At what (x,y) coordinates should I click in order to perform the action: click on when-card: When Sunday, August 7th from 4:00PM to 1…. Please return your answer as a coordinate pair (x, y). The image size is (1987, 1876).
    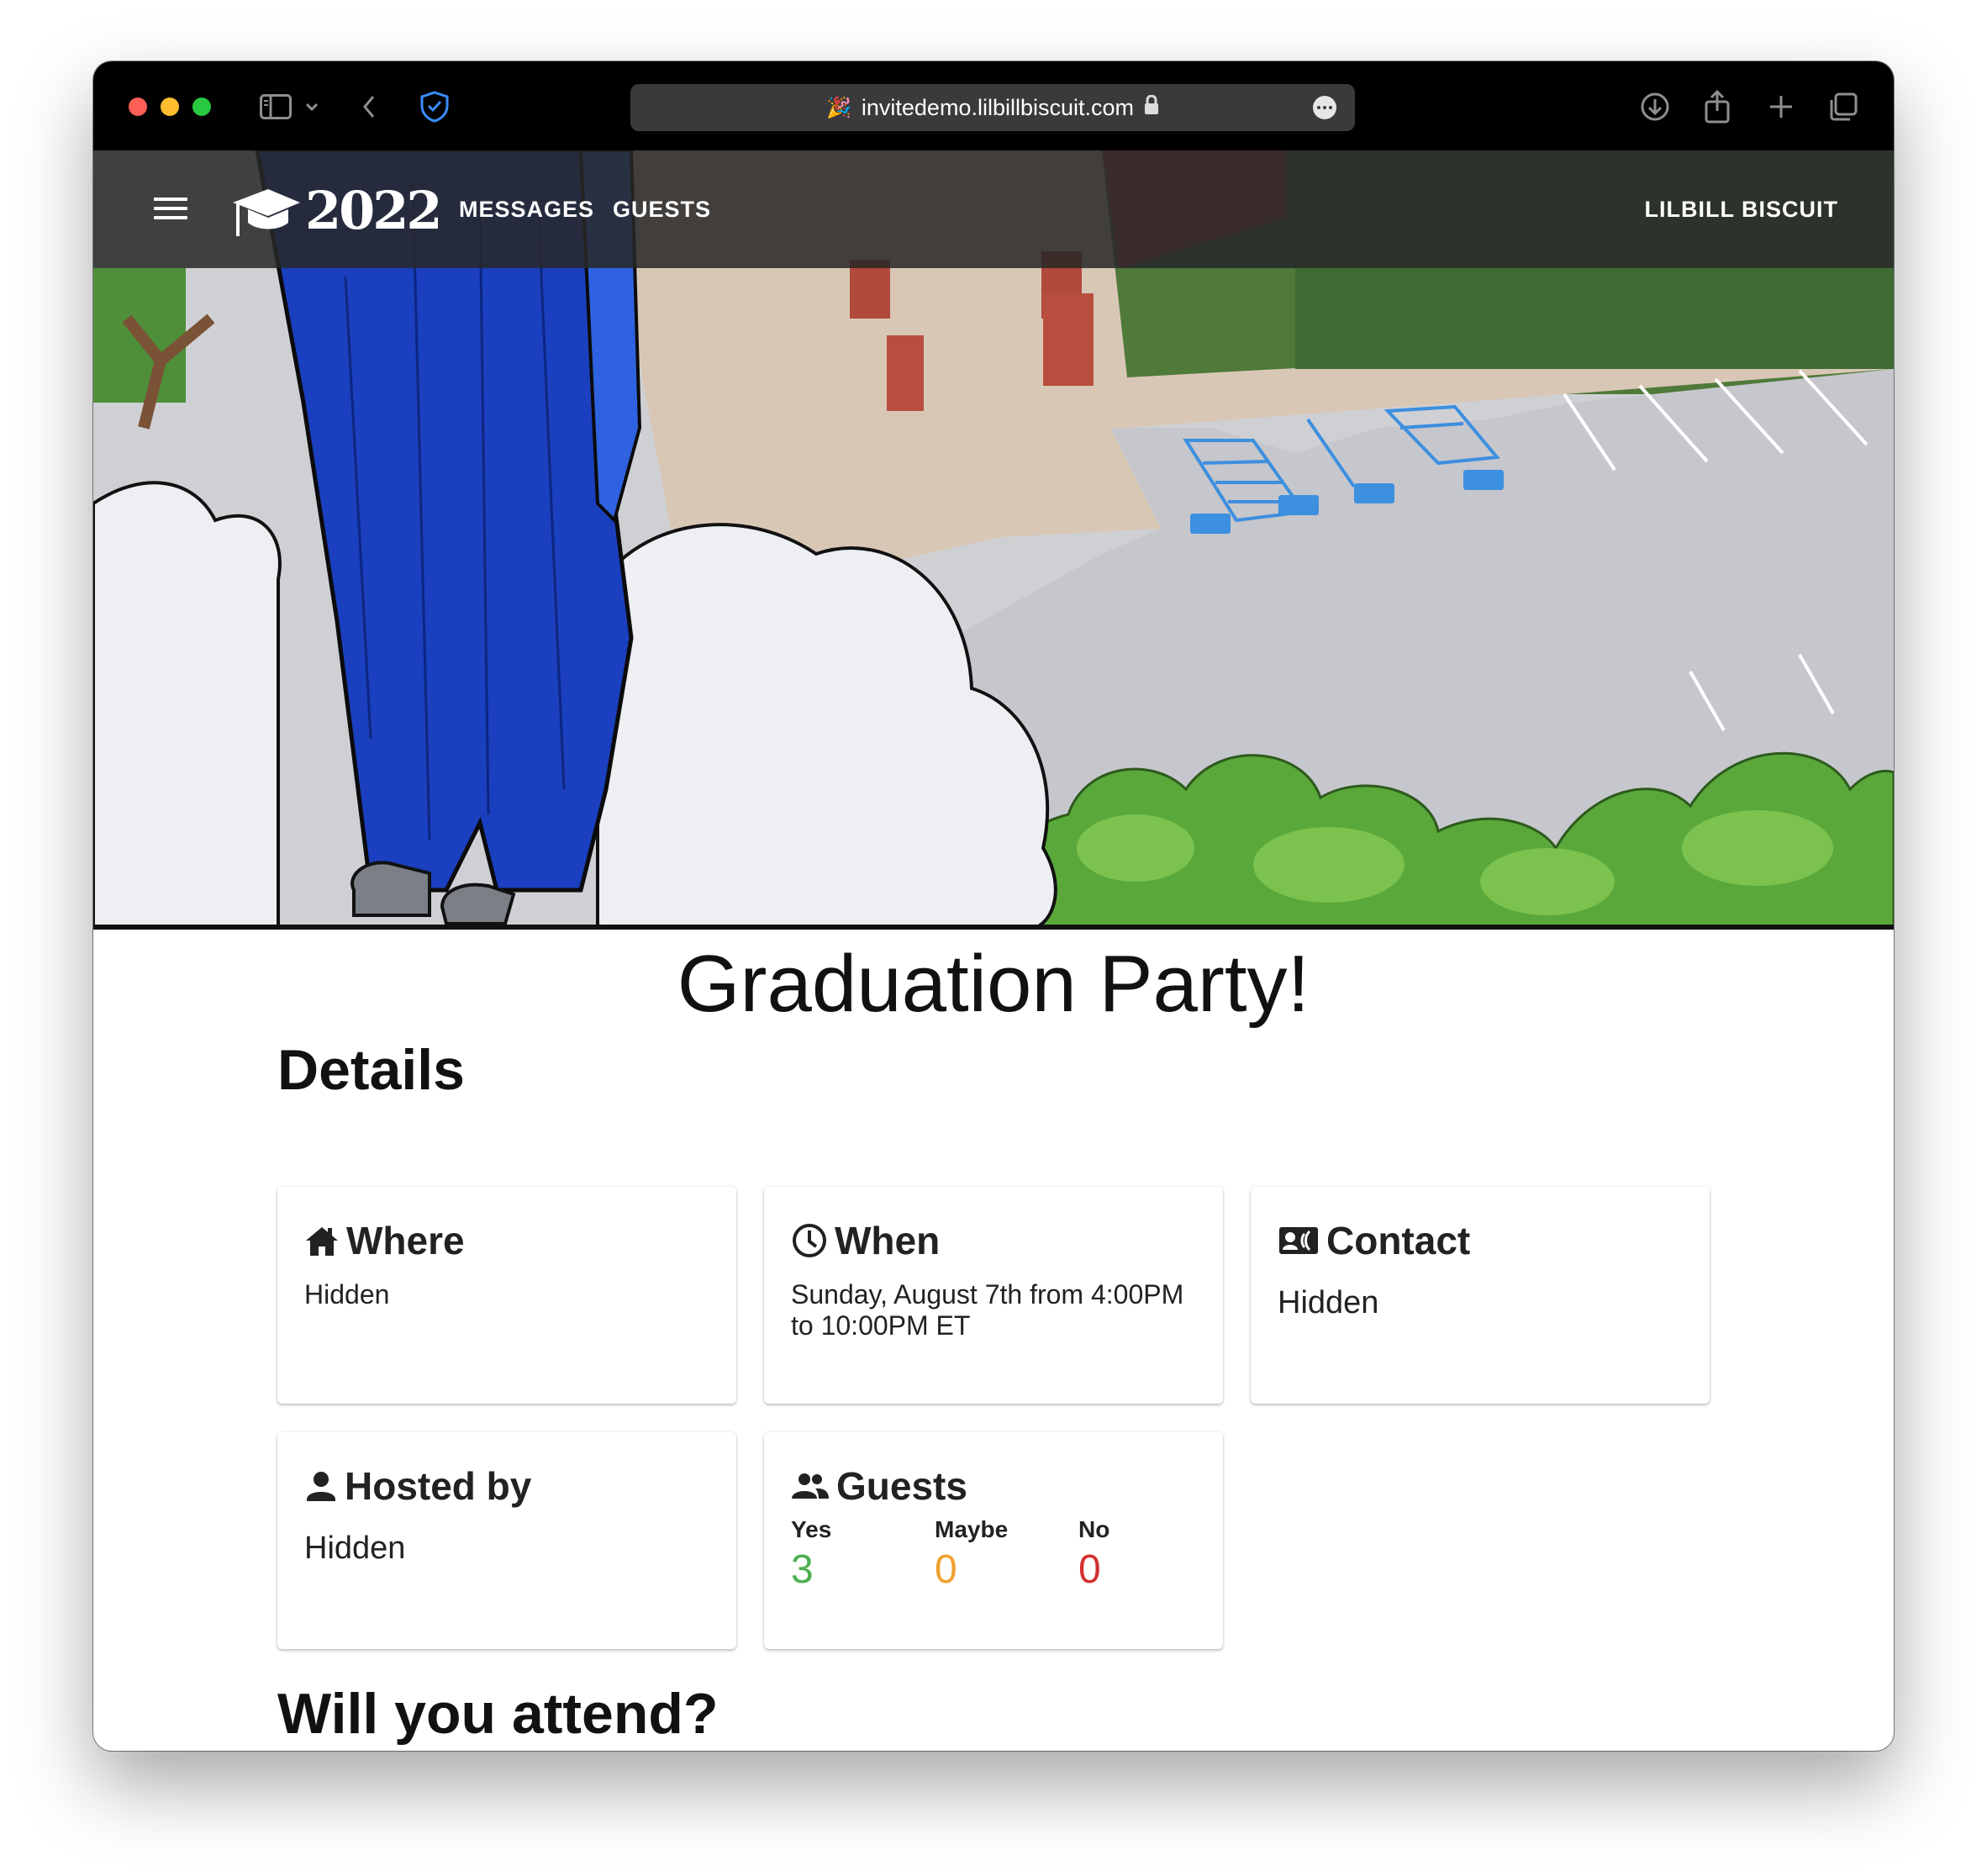
    Looking at the image, I should click on (993, 1295).